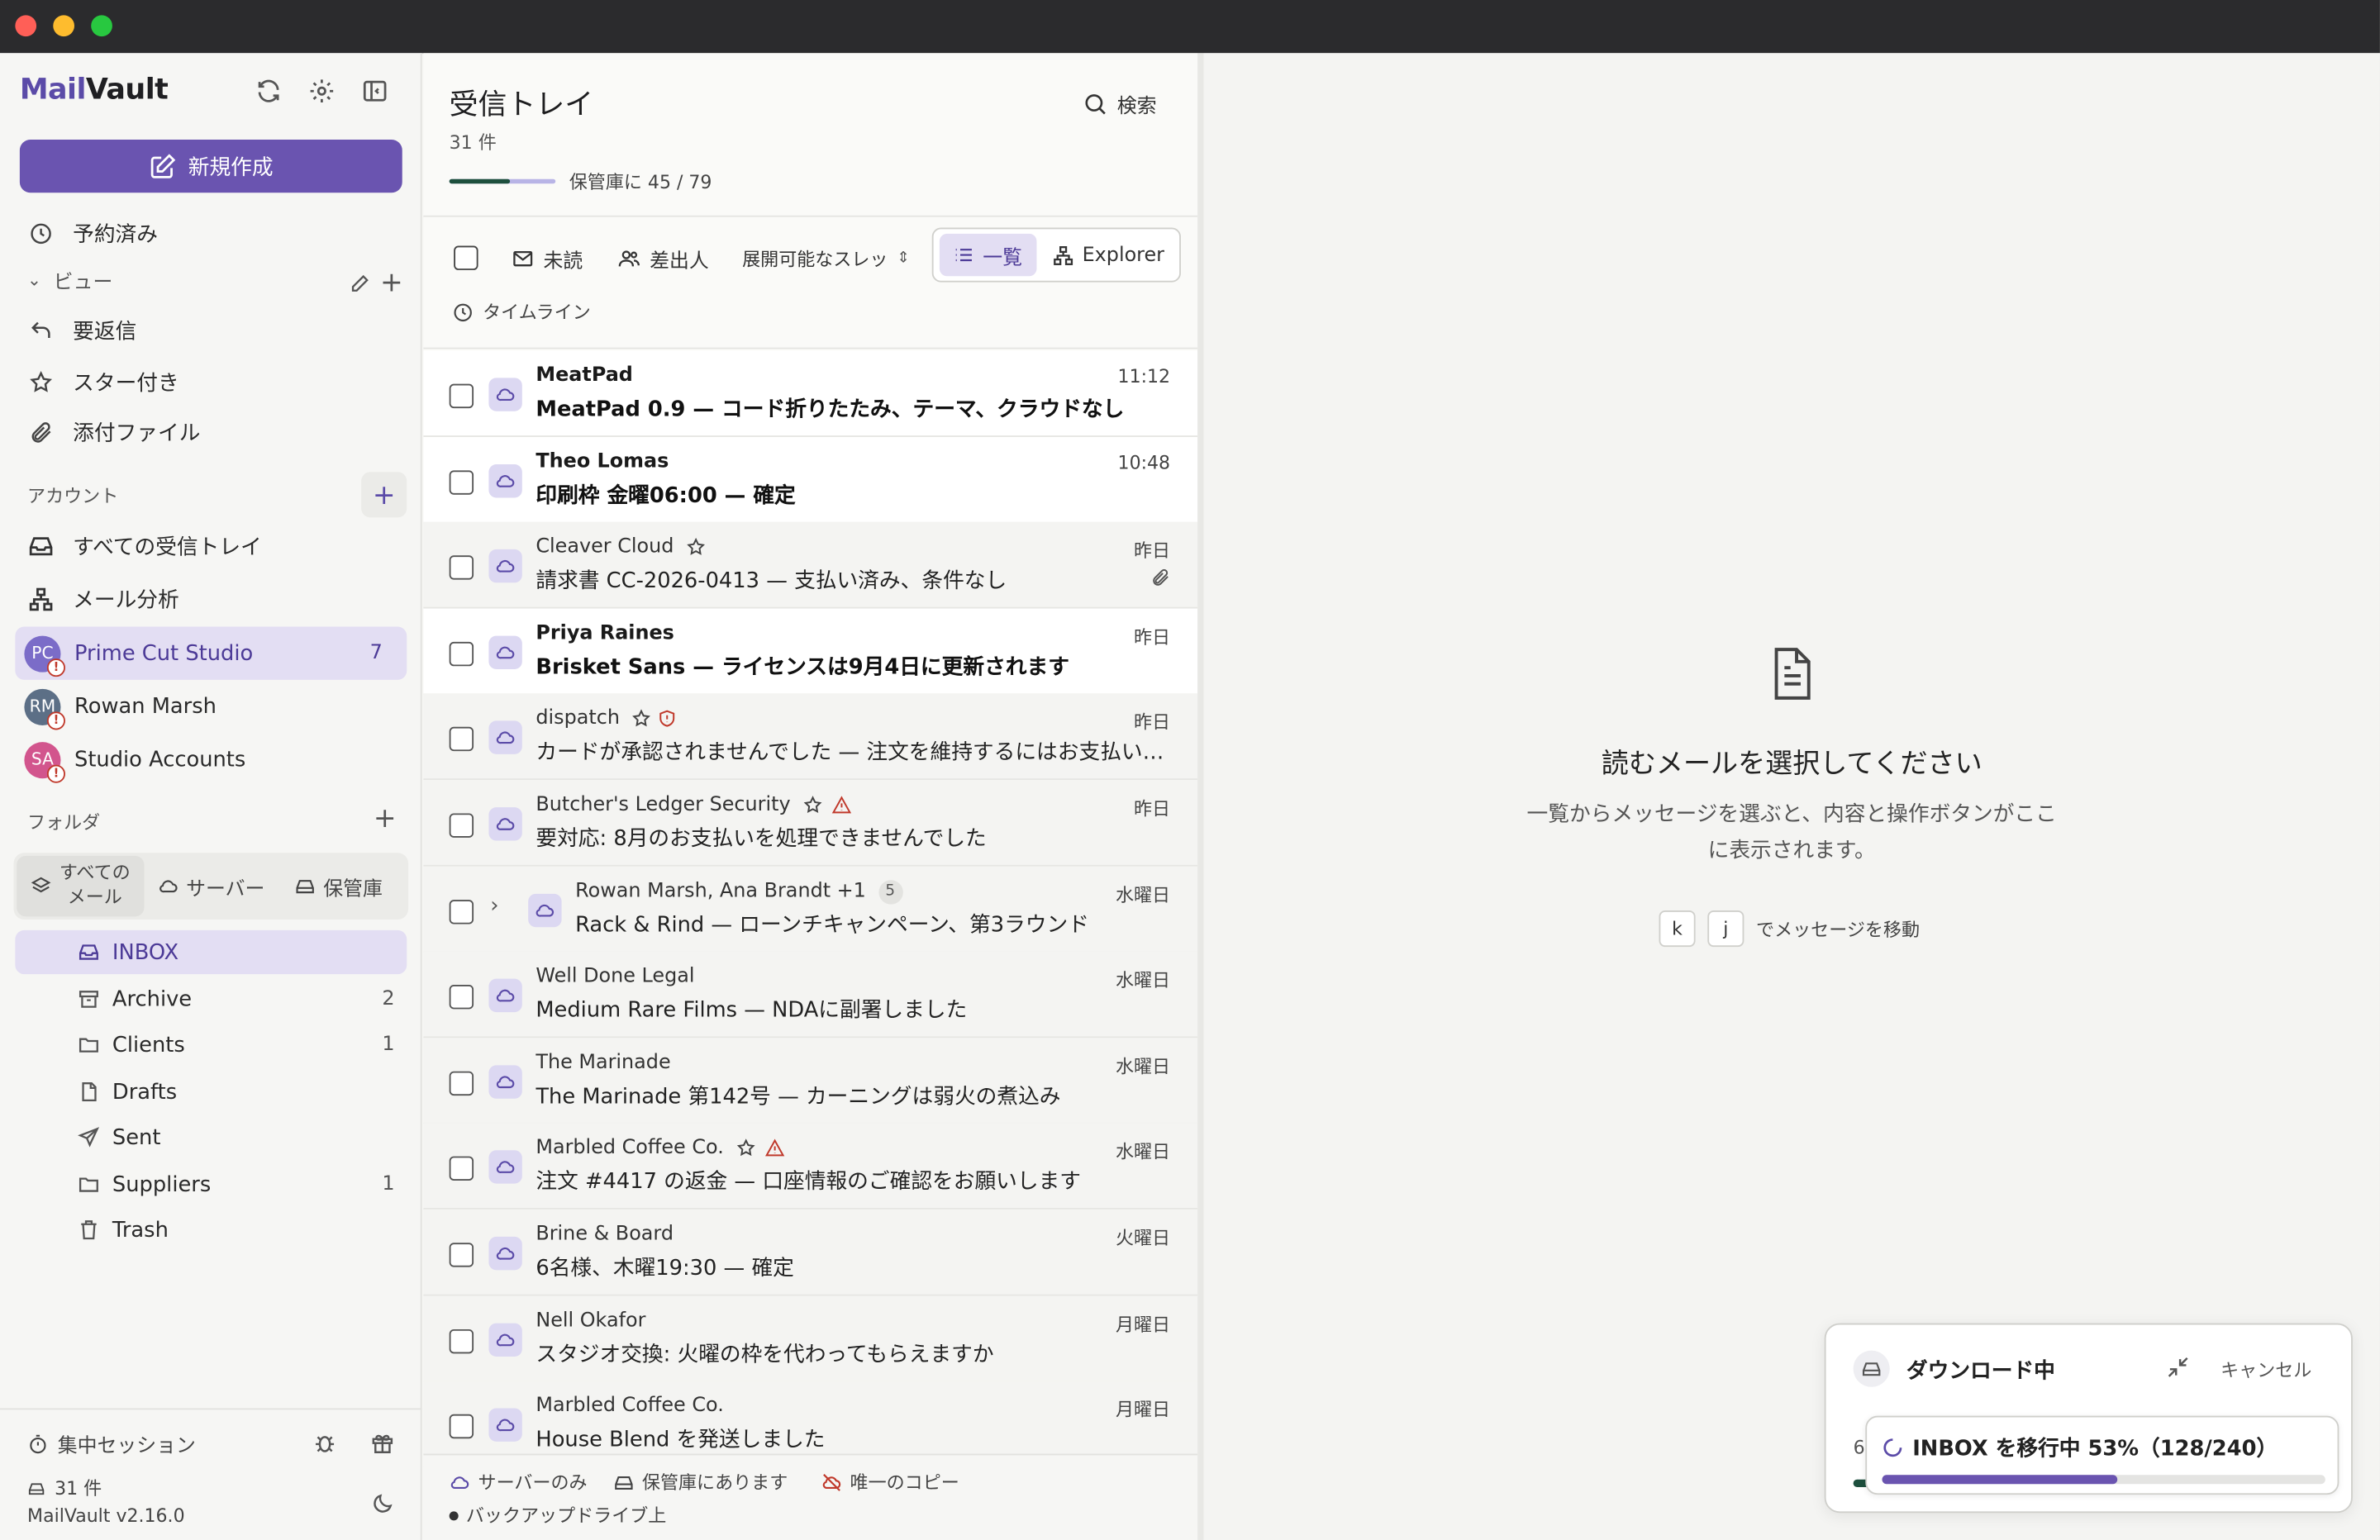 This screenshot has height=1540, width=2380. Describe the element at coordinates (374, 90) in the screenshot. I see `collapse-sidebar-icon` at that location.